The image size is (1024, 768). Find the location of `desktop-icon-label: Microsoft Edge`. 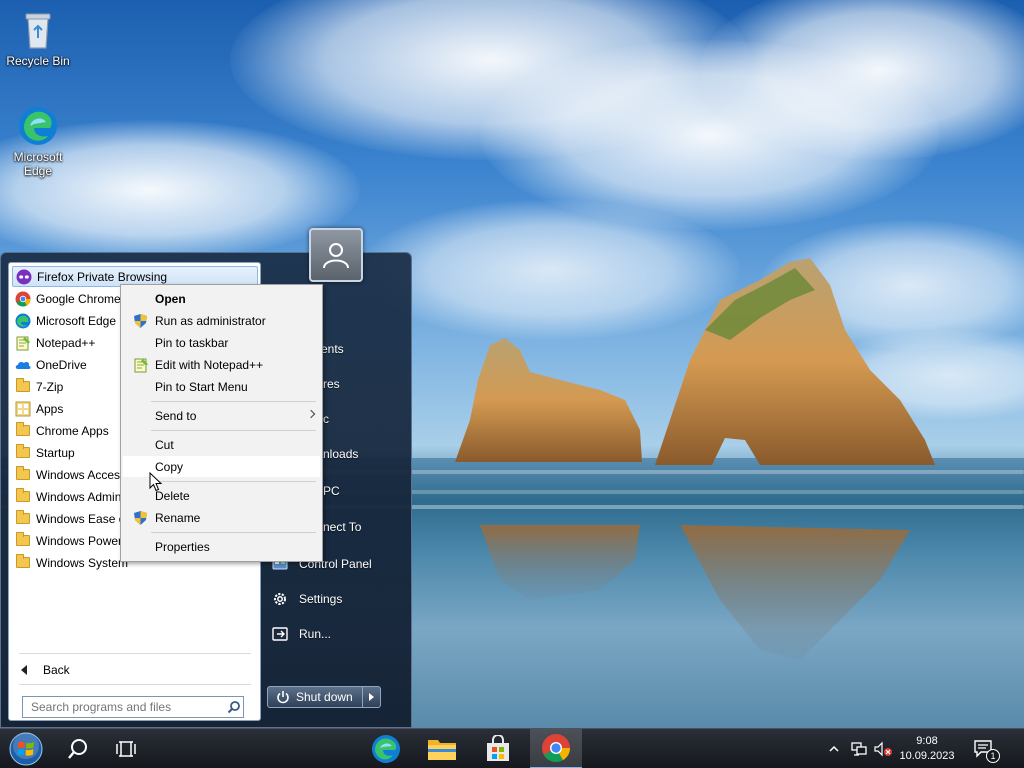

desktop-icon-label: Microsoft Edge is located at coordinates (38, 164).